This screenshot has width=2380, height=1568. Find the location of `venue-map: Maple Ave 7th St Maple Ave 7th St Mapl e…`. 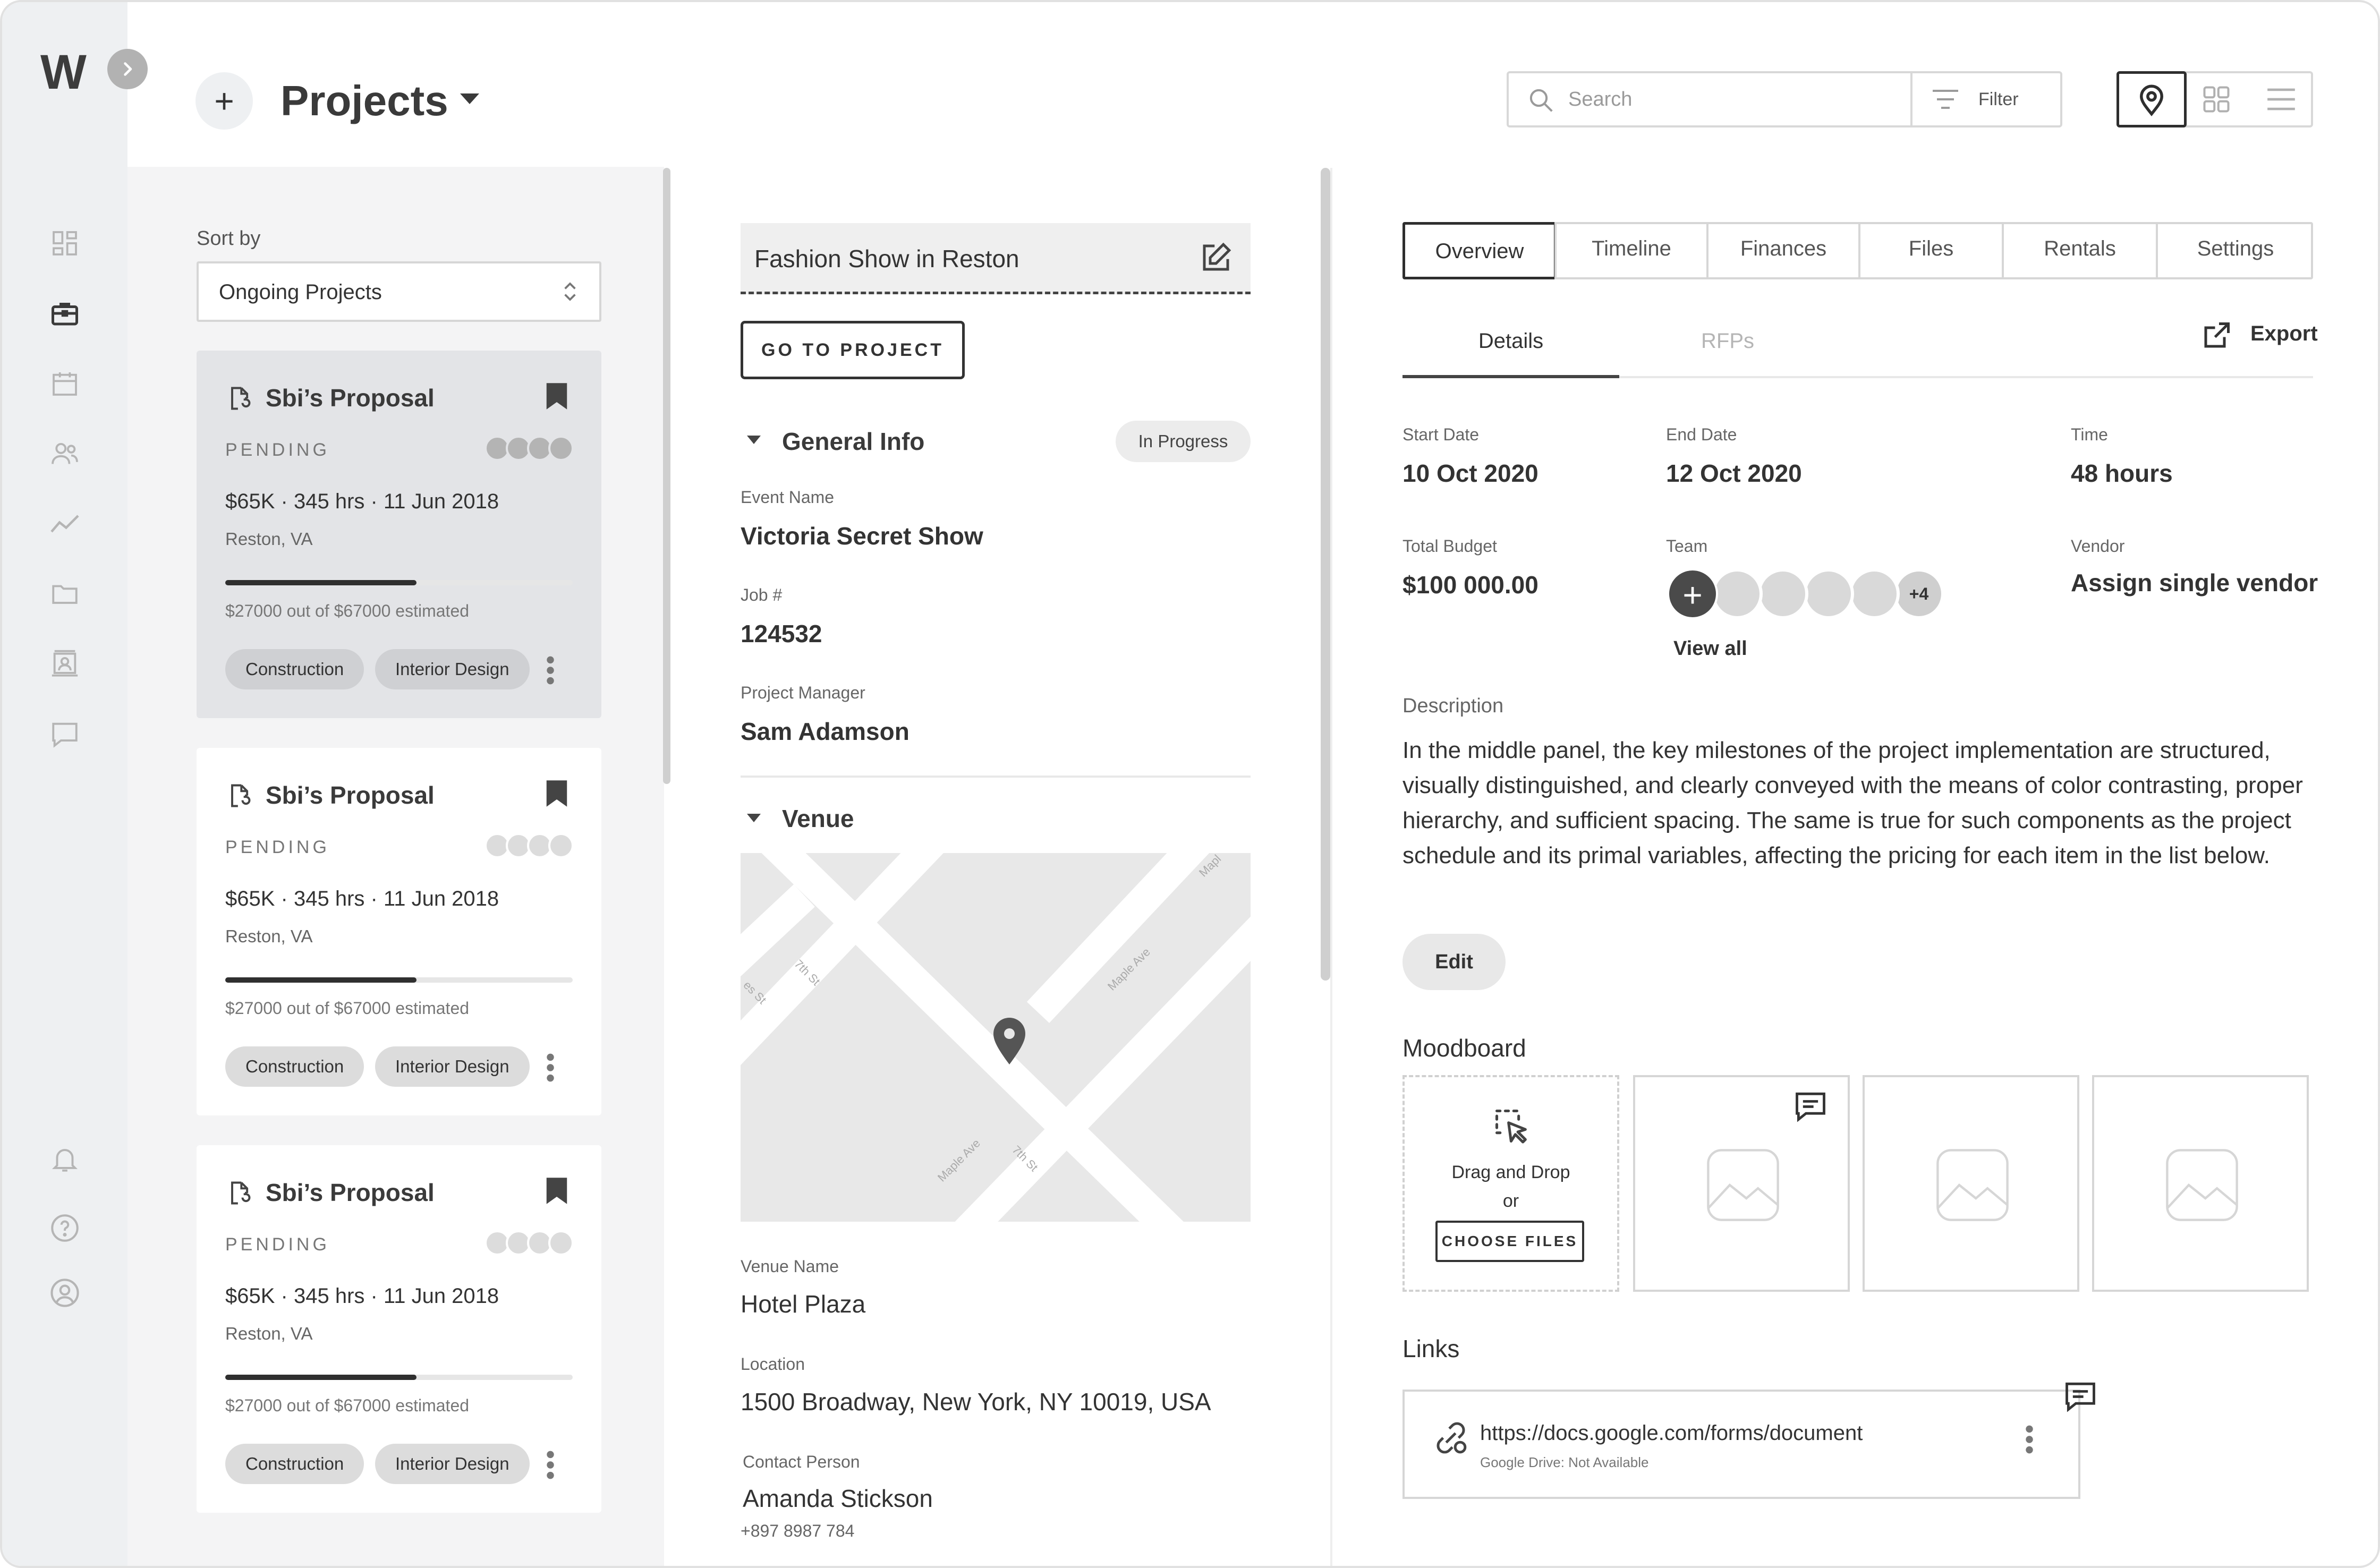

venue-map: Maple Ave 7th St Maple Ave 7th St Mapl e… is located at coordinates (996, 1037).